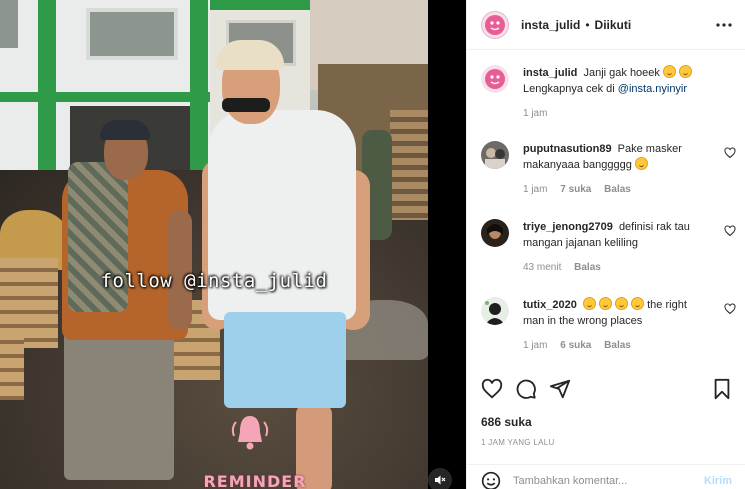 The height and width of the screenshot is (489, 745). What do you see at coordinates (608, 481) in the screenshot?
I see `comment-input` at bounding box center [608, 481].